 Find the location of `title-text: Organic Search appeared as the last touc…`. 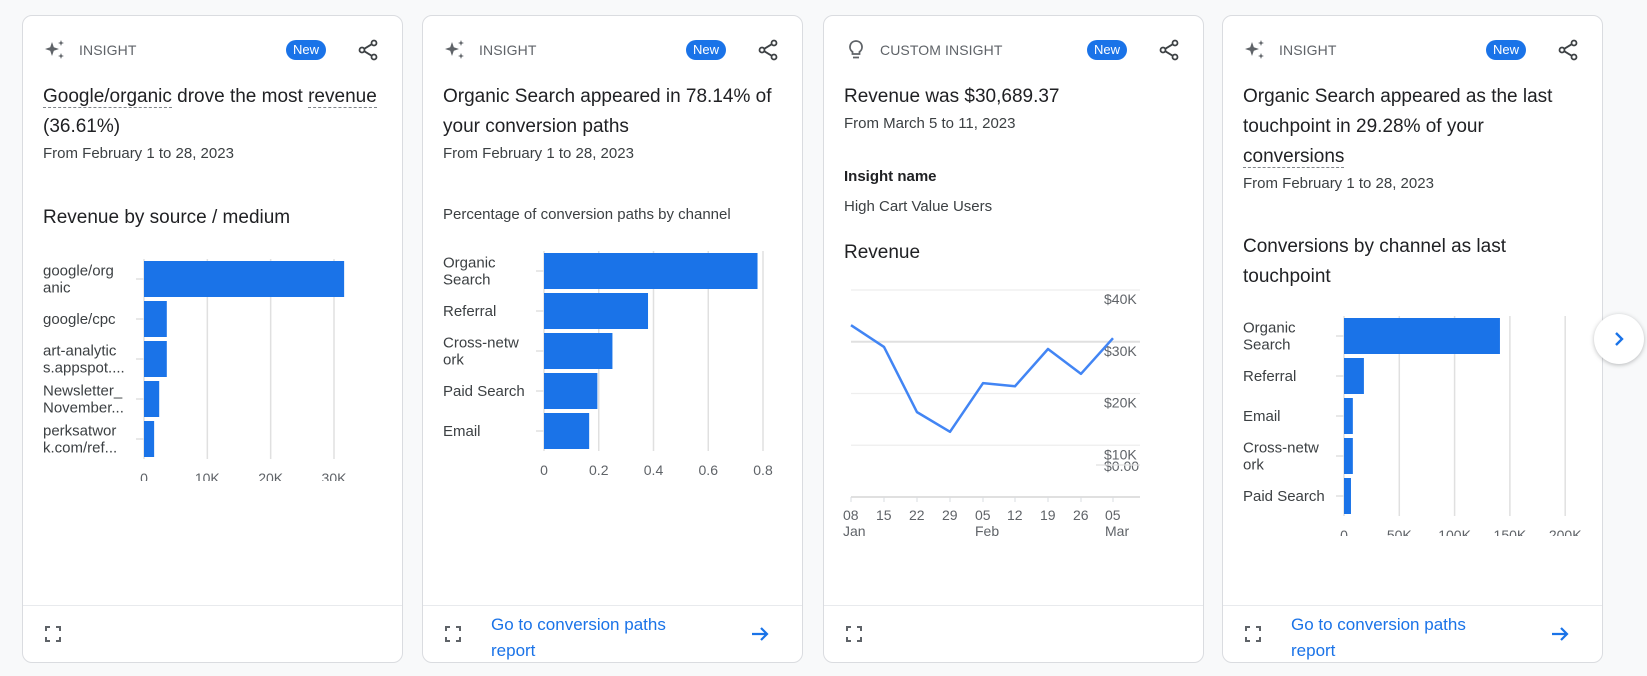

title-text: Organic Search appeared as the last touc… is located at coordinates (1398, 111).